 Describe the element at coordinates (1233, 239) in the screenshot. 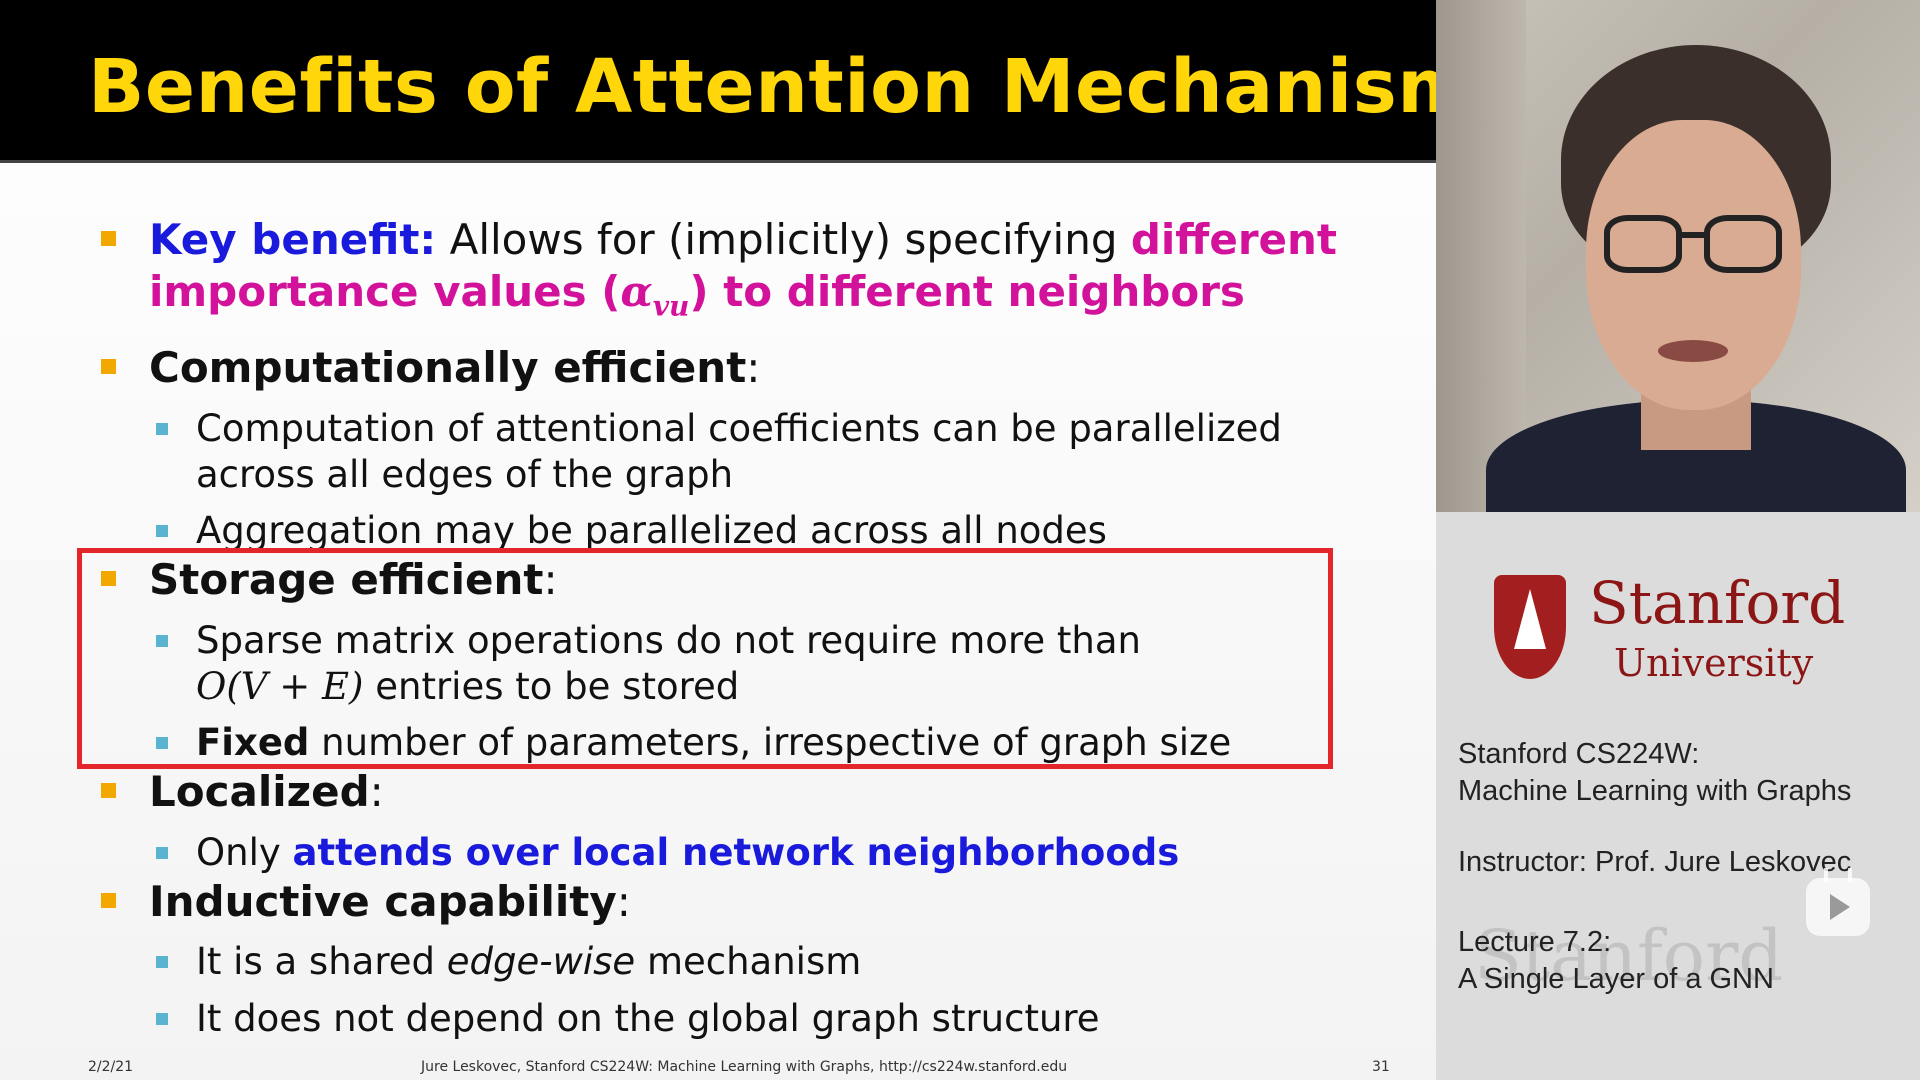

I see `key-benefit-emph1: different` at that location.